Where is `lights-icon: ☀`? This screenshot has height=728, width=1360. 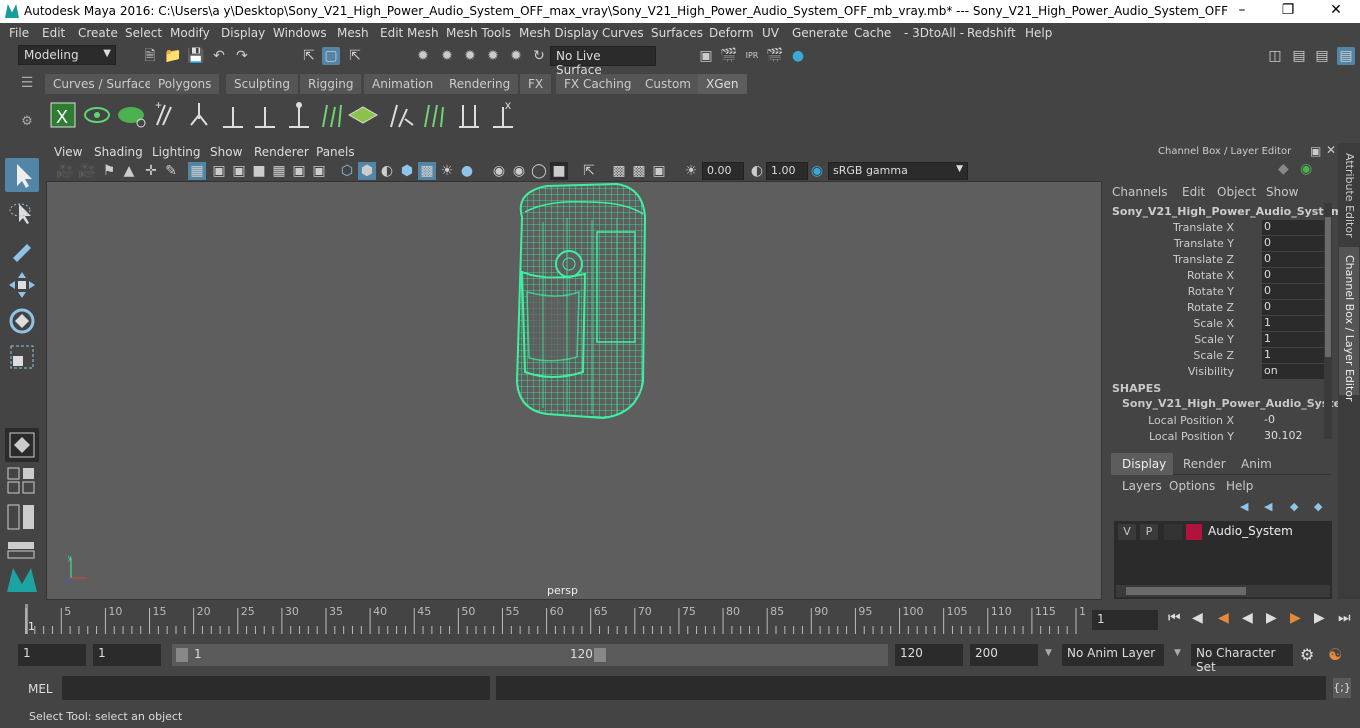 lights-icon: ☀ is located at coordinates (447, 171).